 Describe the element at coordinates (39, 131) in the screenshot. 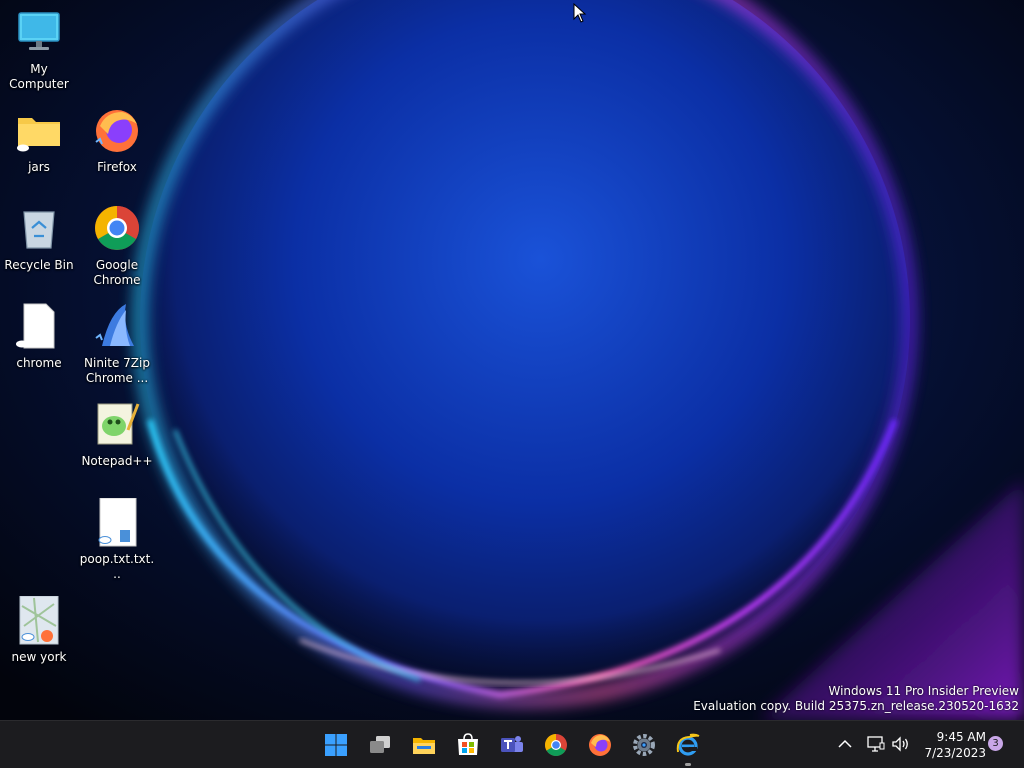

I see `folder-icon` at that location.